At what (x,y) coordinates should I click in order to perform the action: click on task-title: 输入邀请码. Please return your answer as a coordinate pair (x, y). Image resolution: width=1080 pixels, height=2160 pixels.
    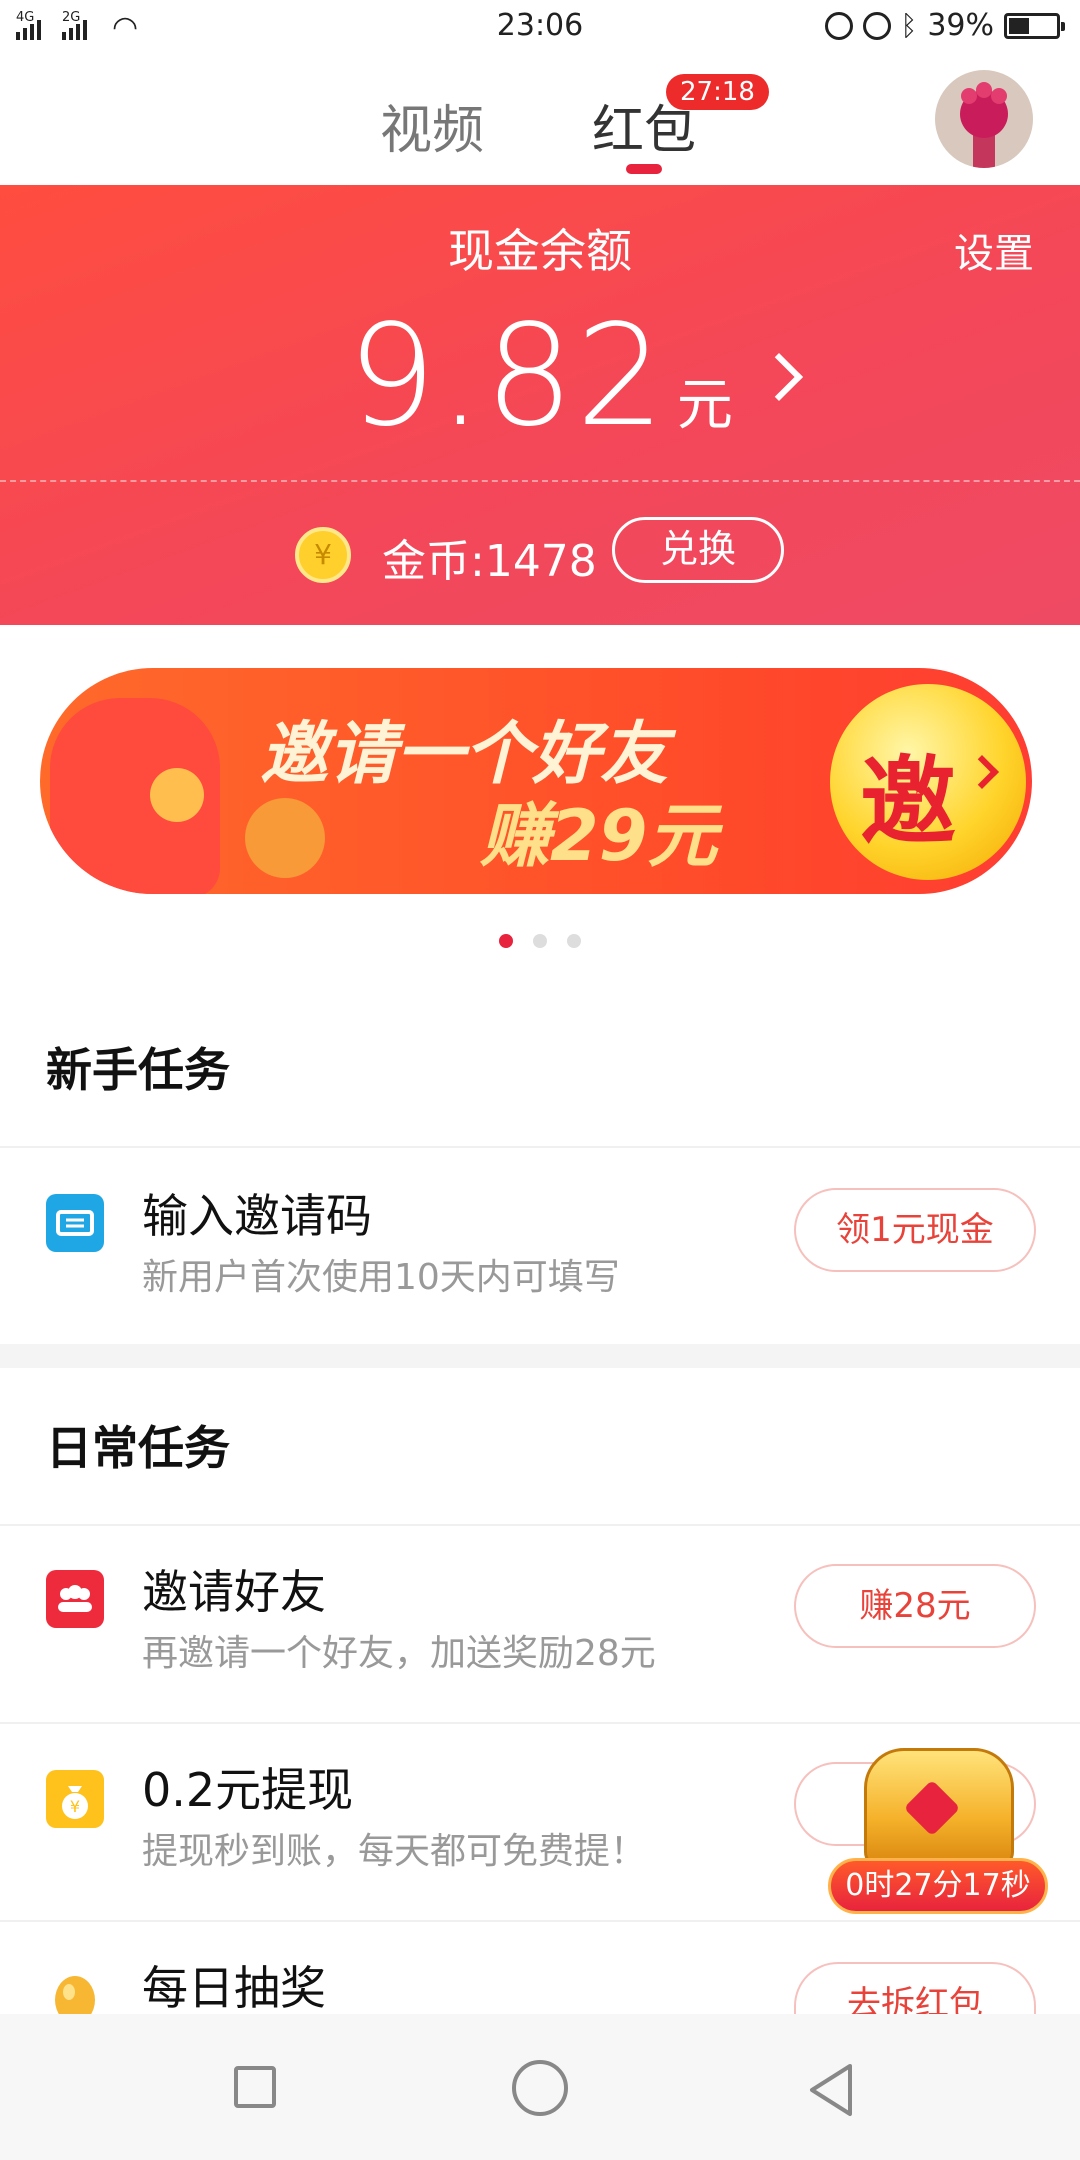
    Looking at the image, I should click on (257, 1216).